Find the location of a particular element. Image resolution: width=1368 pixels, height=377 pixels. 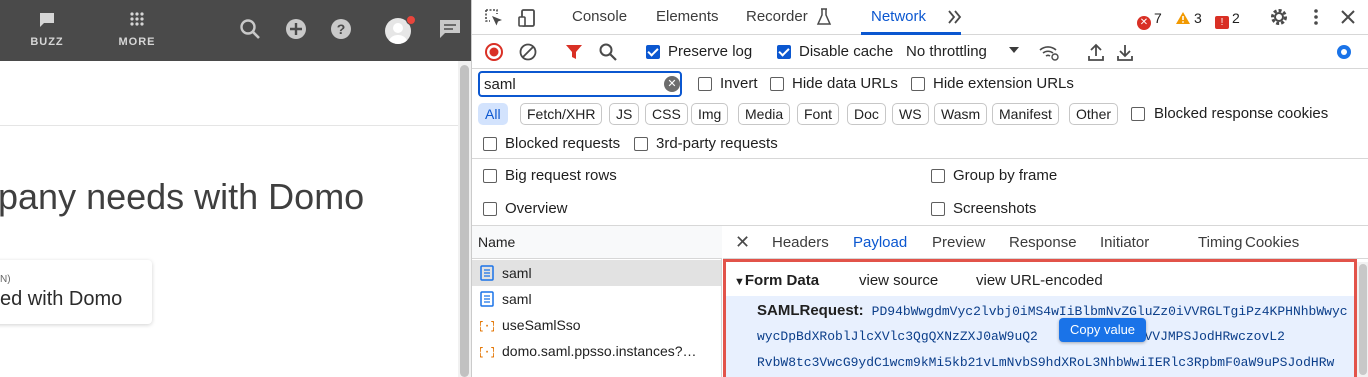

type-filter-fetch-xhr: Fetch/XHR is located at coordinates (561, 114).